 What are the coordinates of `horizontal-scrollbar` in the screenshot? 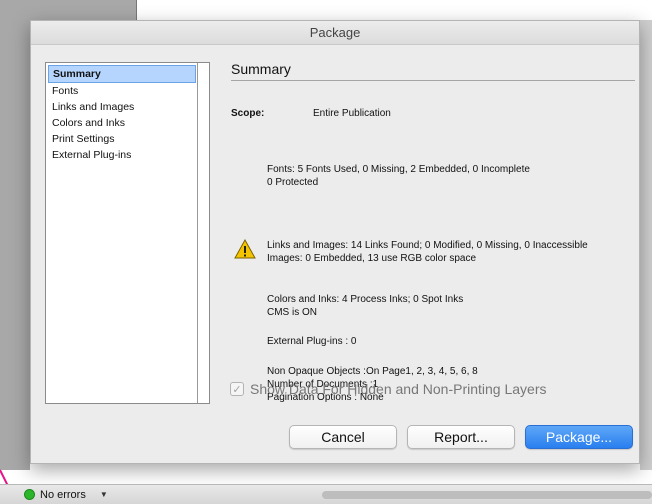 It's located at (487, 495).